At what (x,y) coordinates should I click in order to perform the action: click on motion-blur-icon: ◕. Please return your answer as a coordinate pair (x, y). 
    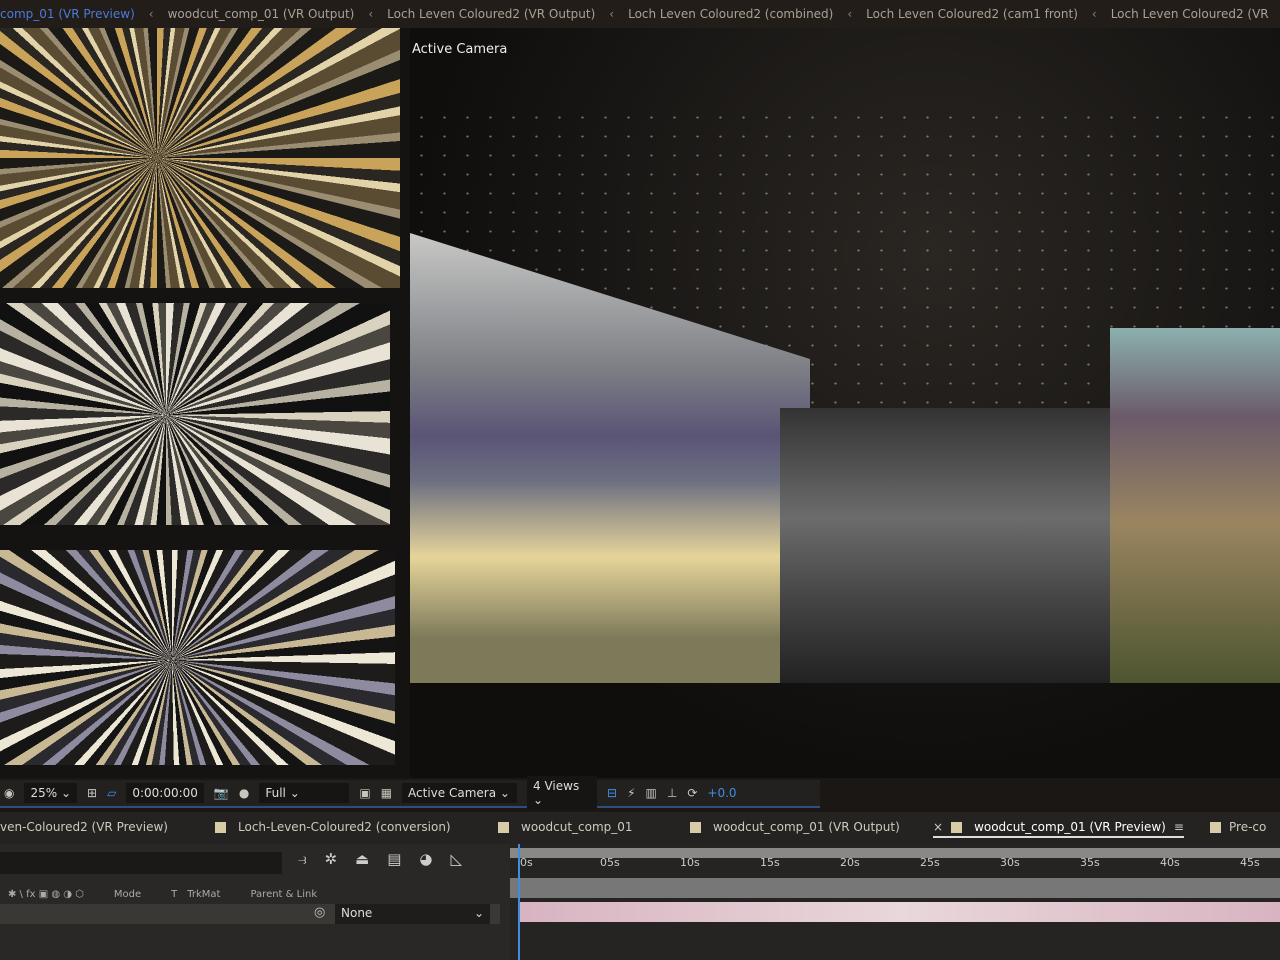
    Looking at the image, I should click on (425, 859).